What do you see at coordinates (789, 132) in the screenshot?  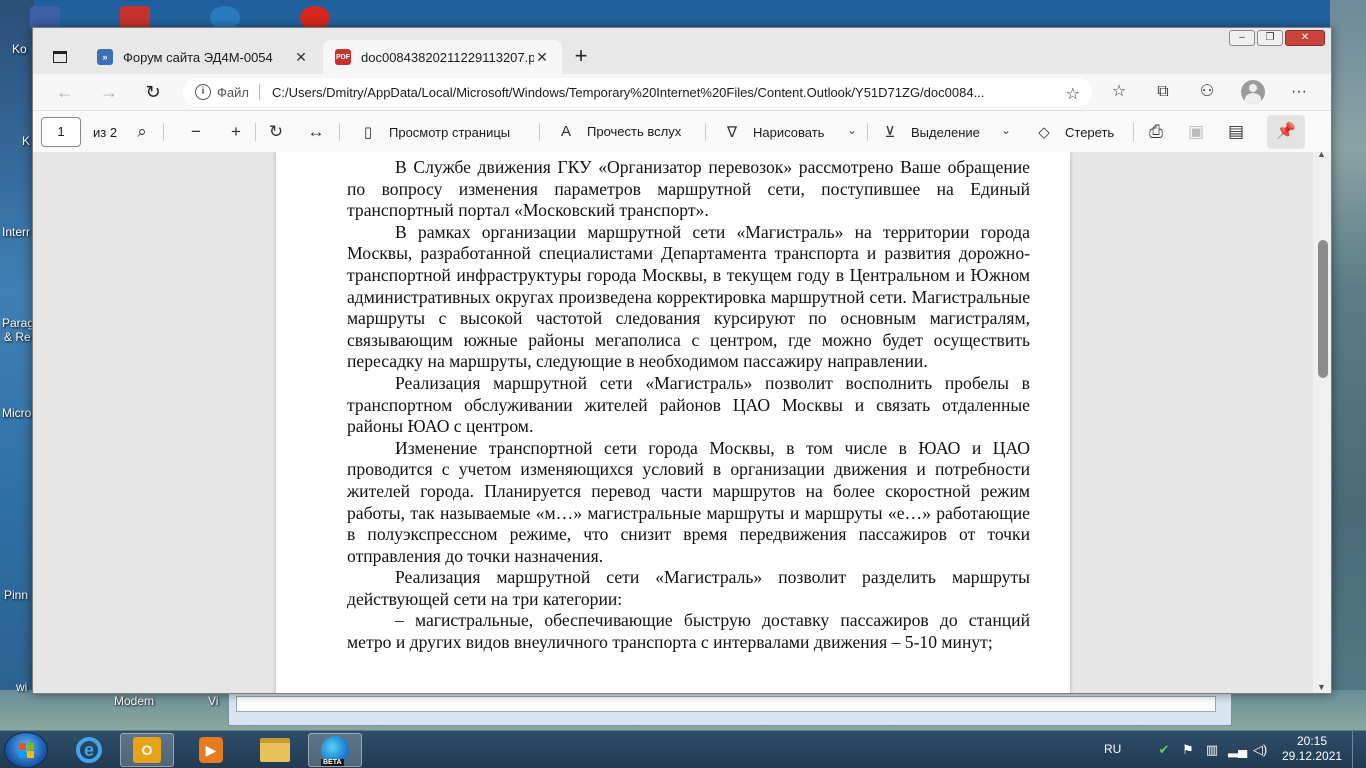 I see `draw-label: Нарисовать` at bounding box center [789, 132].